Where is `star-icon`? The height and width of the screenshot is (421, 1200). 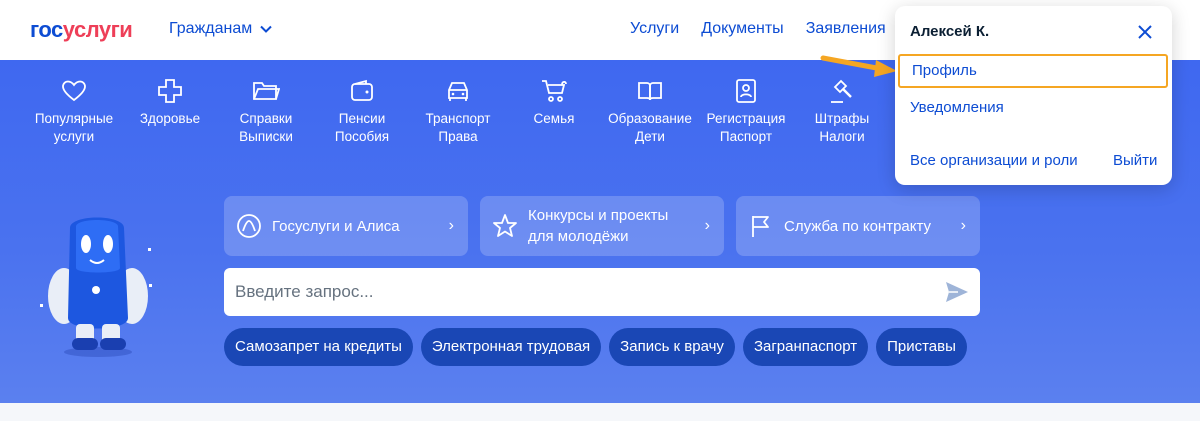 star-icon is located at coordinates (505, 225).